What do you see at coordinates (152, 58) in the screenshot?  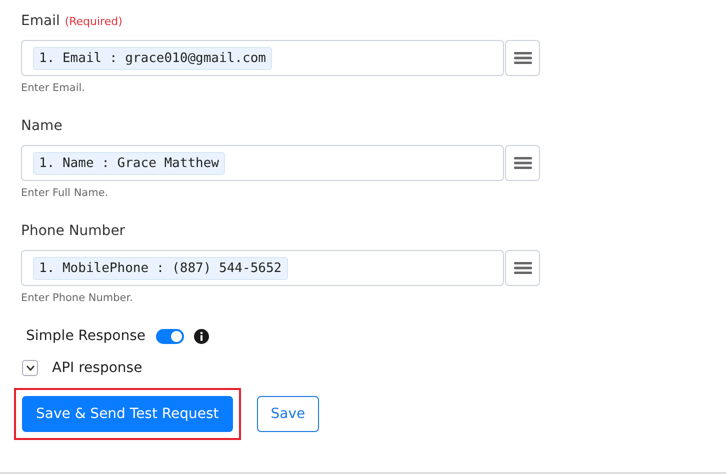 I see `token-chip: 1. Email : grace010@gmail.com` at bounding box center [152, 58].